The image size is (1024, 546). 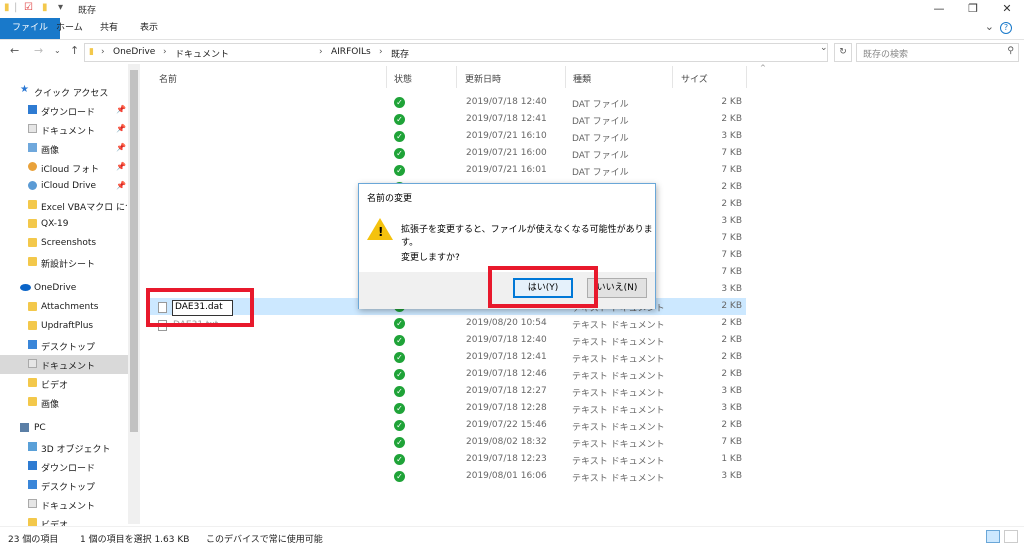 What do you see at coordinates (64, 148) in the screenshot?
I see `sidebar-item-pictures: 画像 📌` at bounding box center [64, 148].